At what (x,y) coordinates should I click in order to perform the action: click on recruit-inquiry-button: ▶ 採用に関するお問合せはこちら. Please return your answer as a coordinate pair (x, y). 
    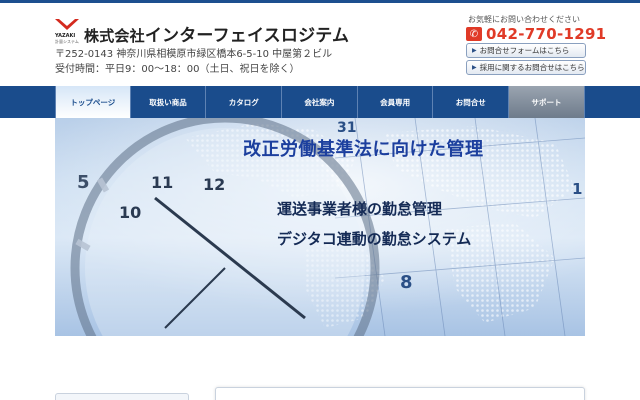
    Looking at the image, I should click on (526, 67).